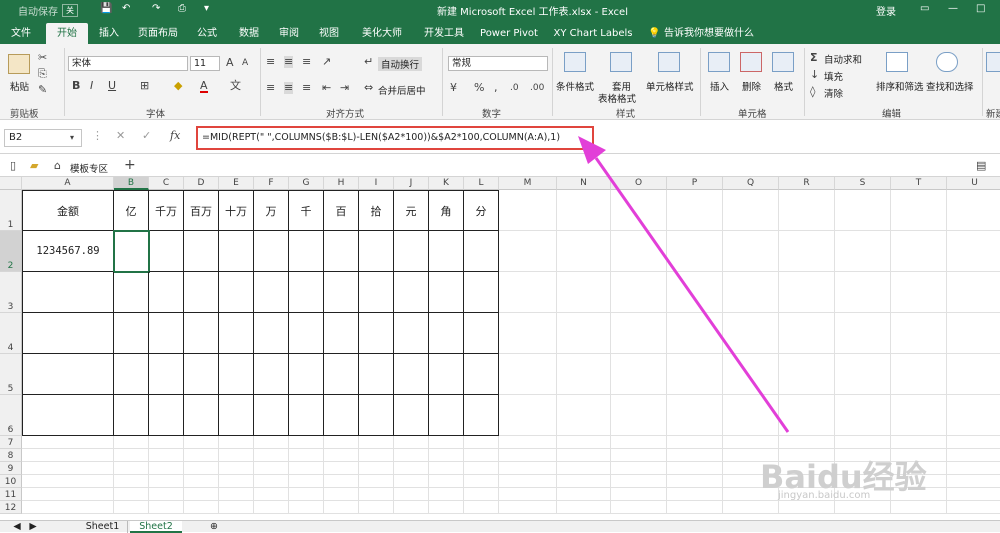  Describe the element at coordinates (131, 210) in the screenshot. I see `table-header-cell: 亿` at that location.